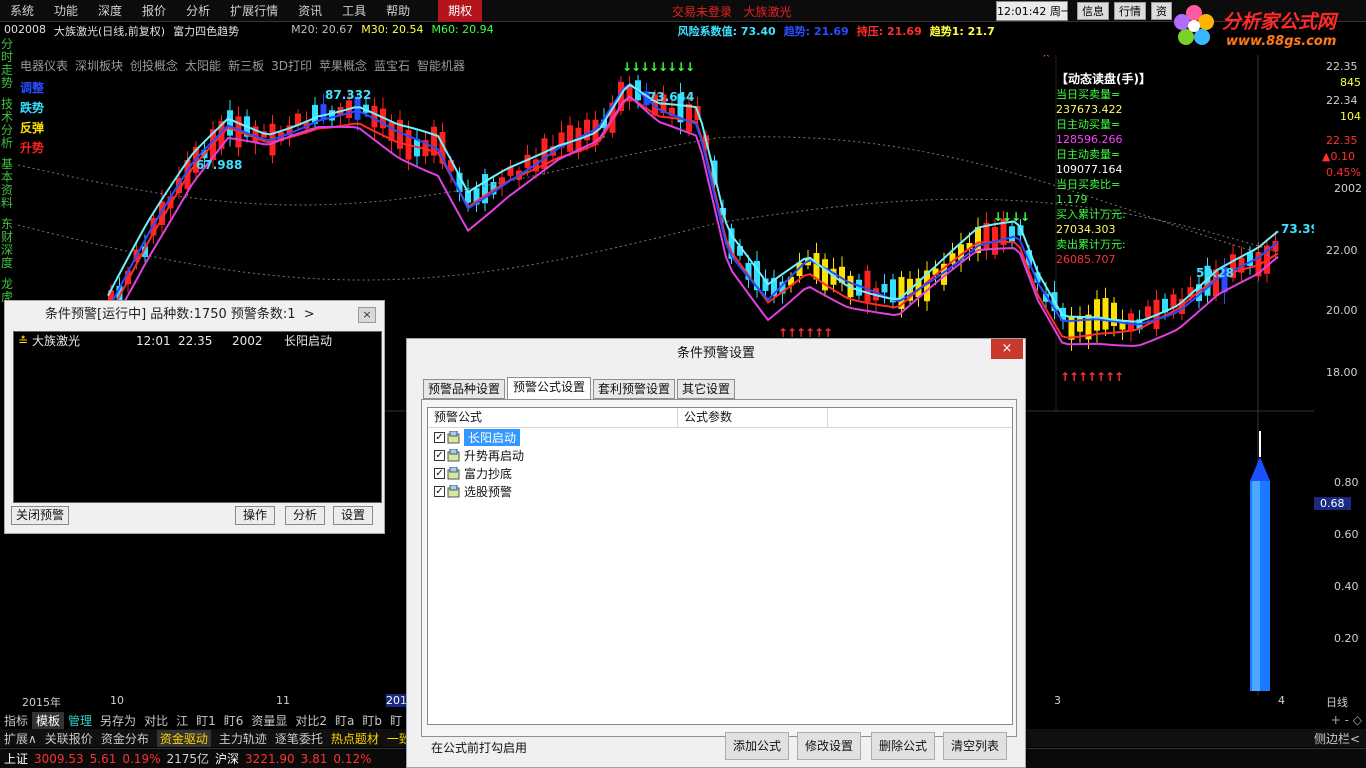 The height and width of the screenshot is (768, 1366). What do you see at coordinates (305, 515) in the screenshot?
I see `analyze-button: 分析` at bounding box center [305, 515].